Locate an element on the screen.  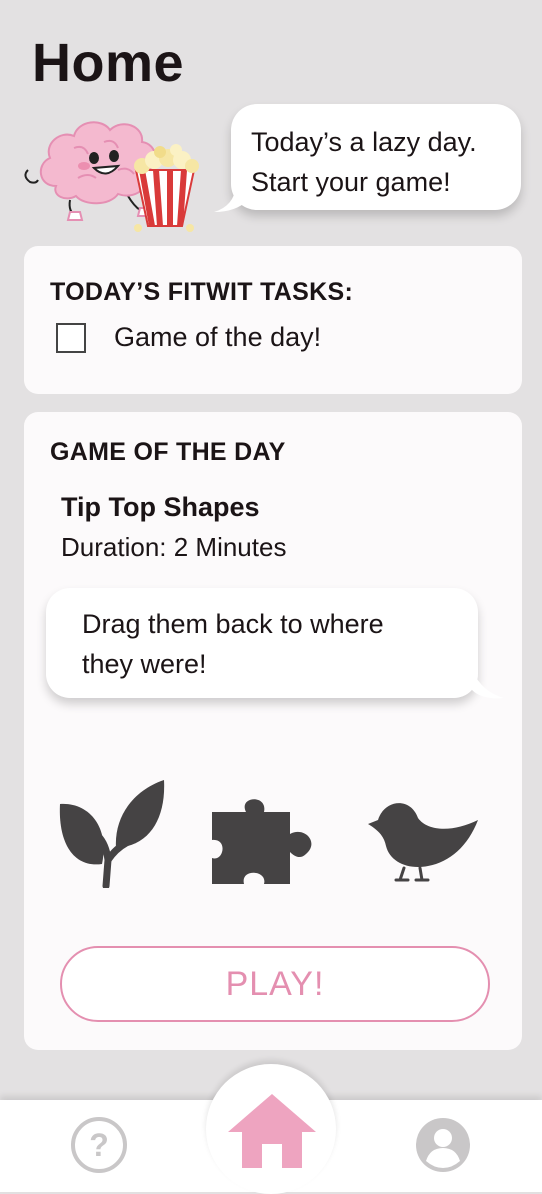
task-label: Game of the day! is located at coordinates (218, 337).